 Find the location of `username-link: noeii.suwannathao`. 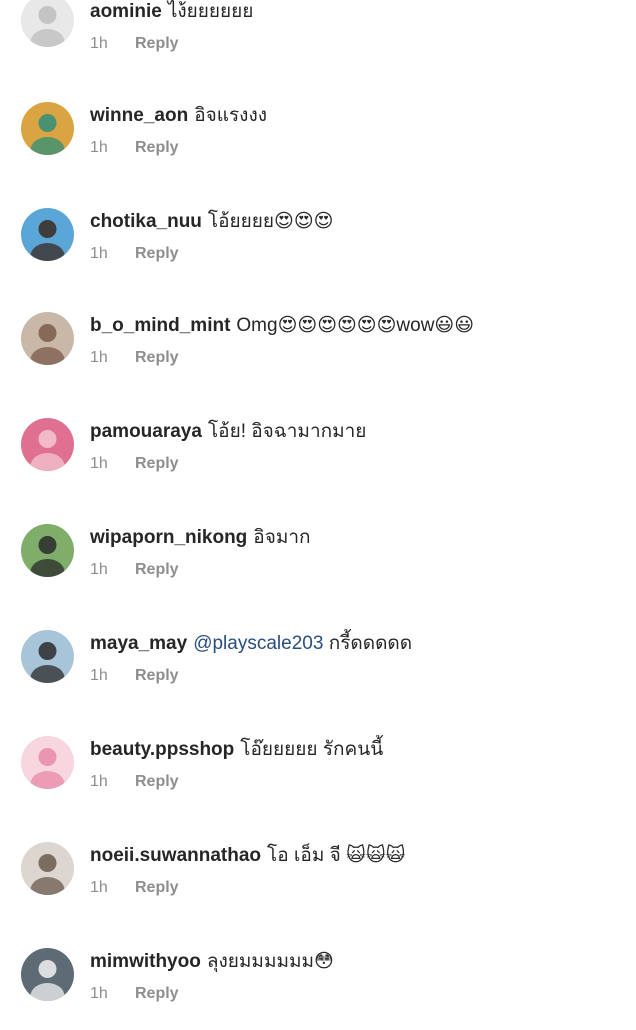

username-link: noeii.suwannathao is located at coordinates (175, 855).